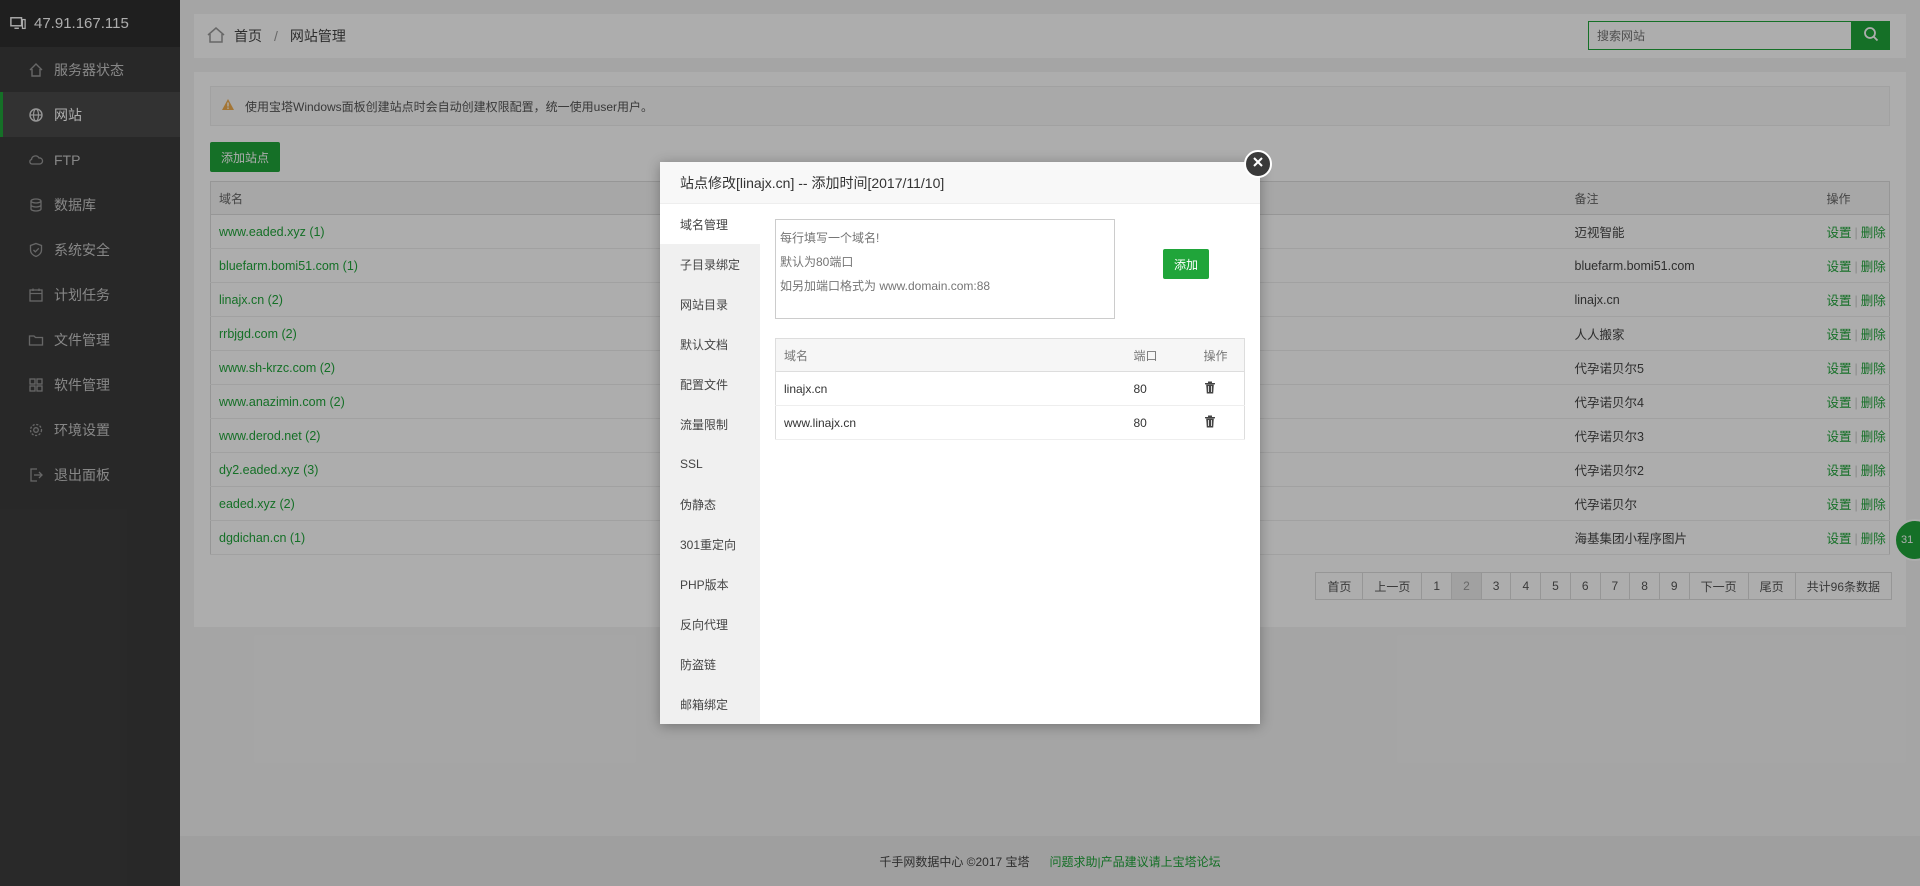 Image resolution: width=1920 pixels, height=886 pixels. Describe the element at coordinates (710, 384) in the screenshot. I see `tab-4: 配置文件` at that location.